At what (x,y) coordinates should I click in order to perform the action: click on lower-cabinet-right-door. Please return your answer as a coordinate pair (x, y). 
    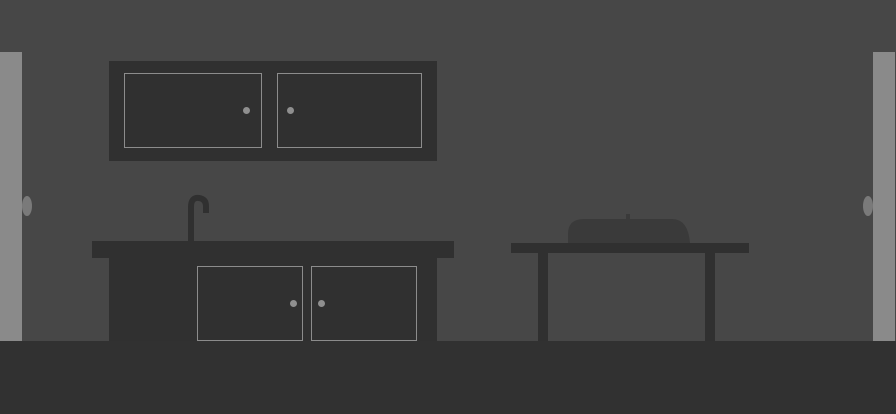
    Looking at the image, I should click on (364, 303).